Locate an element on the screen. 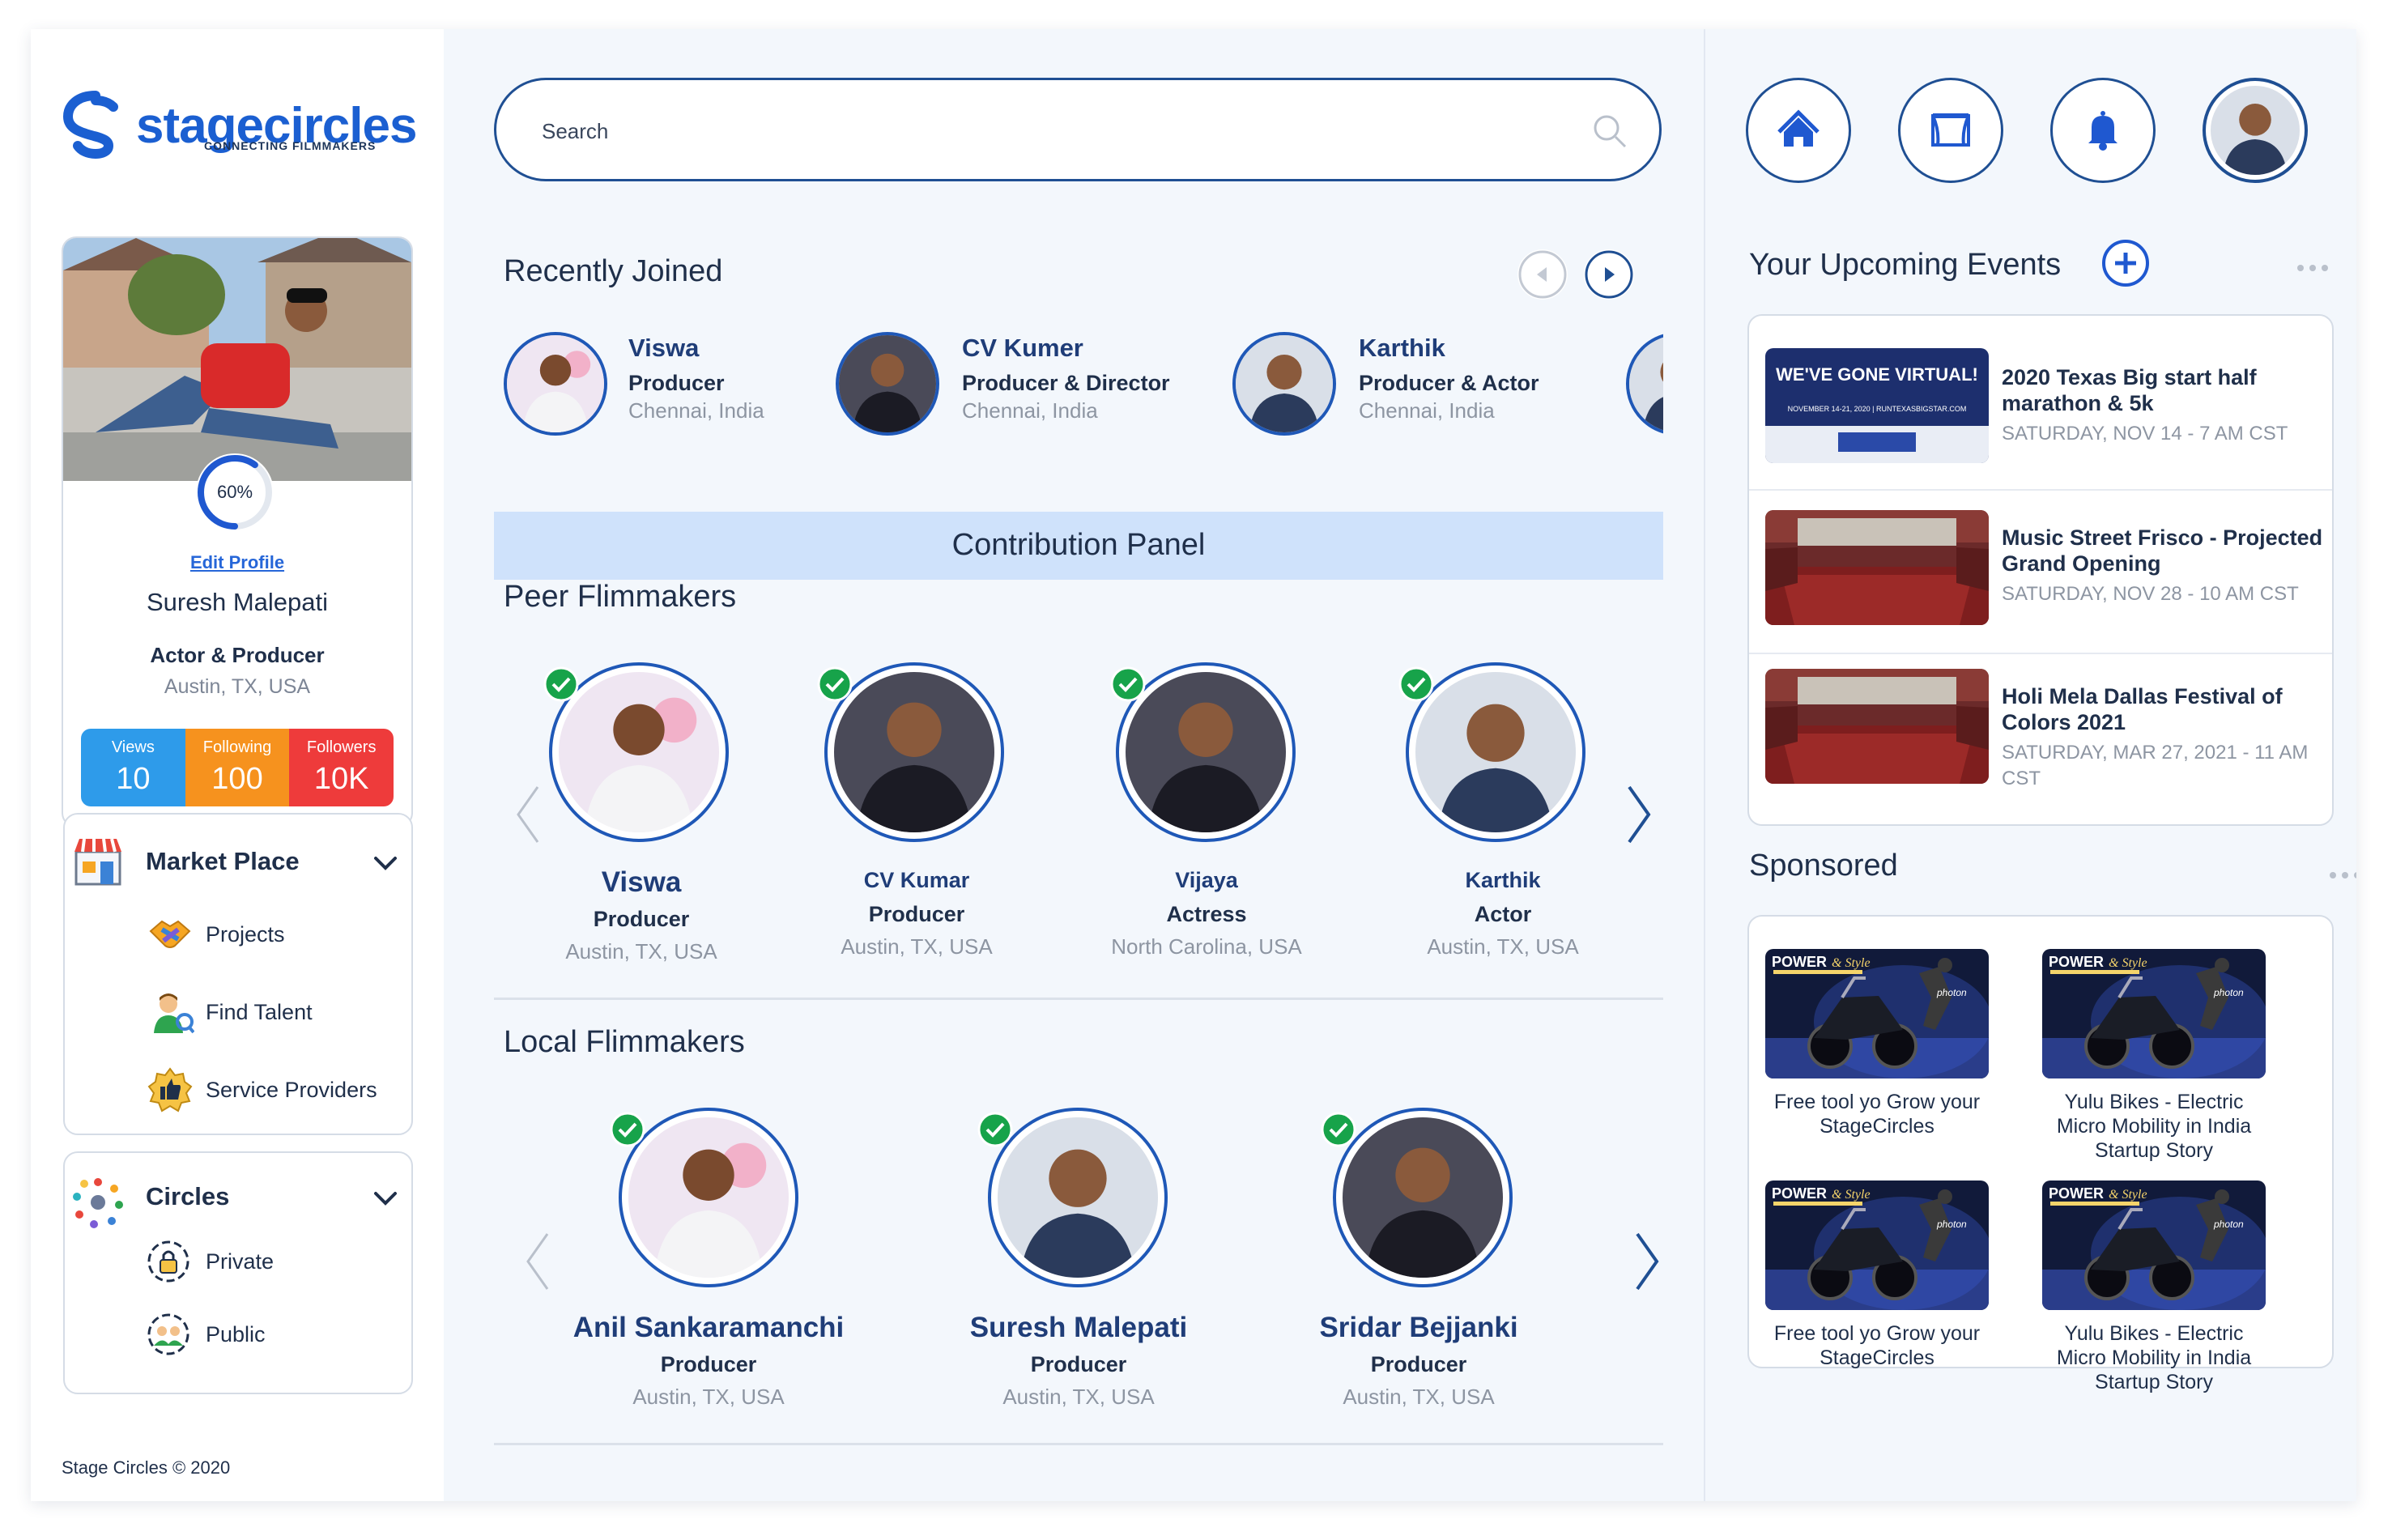 The height and width of the screenshot is (1540, 2392). recent-member-card: Karthik Producer & Actor Chennai, India is located at coordinates (1414, 384).